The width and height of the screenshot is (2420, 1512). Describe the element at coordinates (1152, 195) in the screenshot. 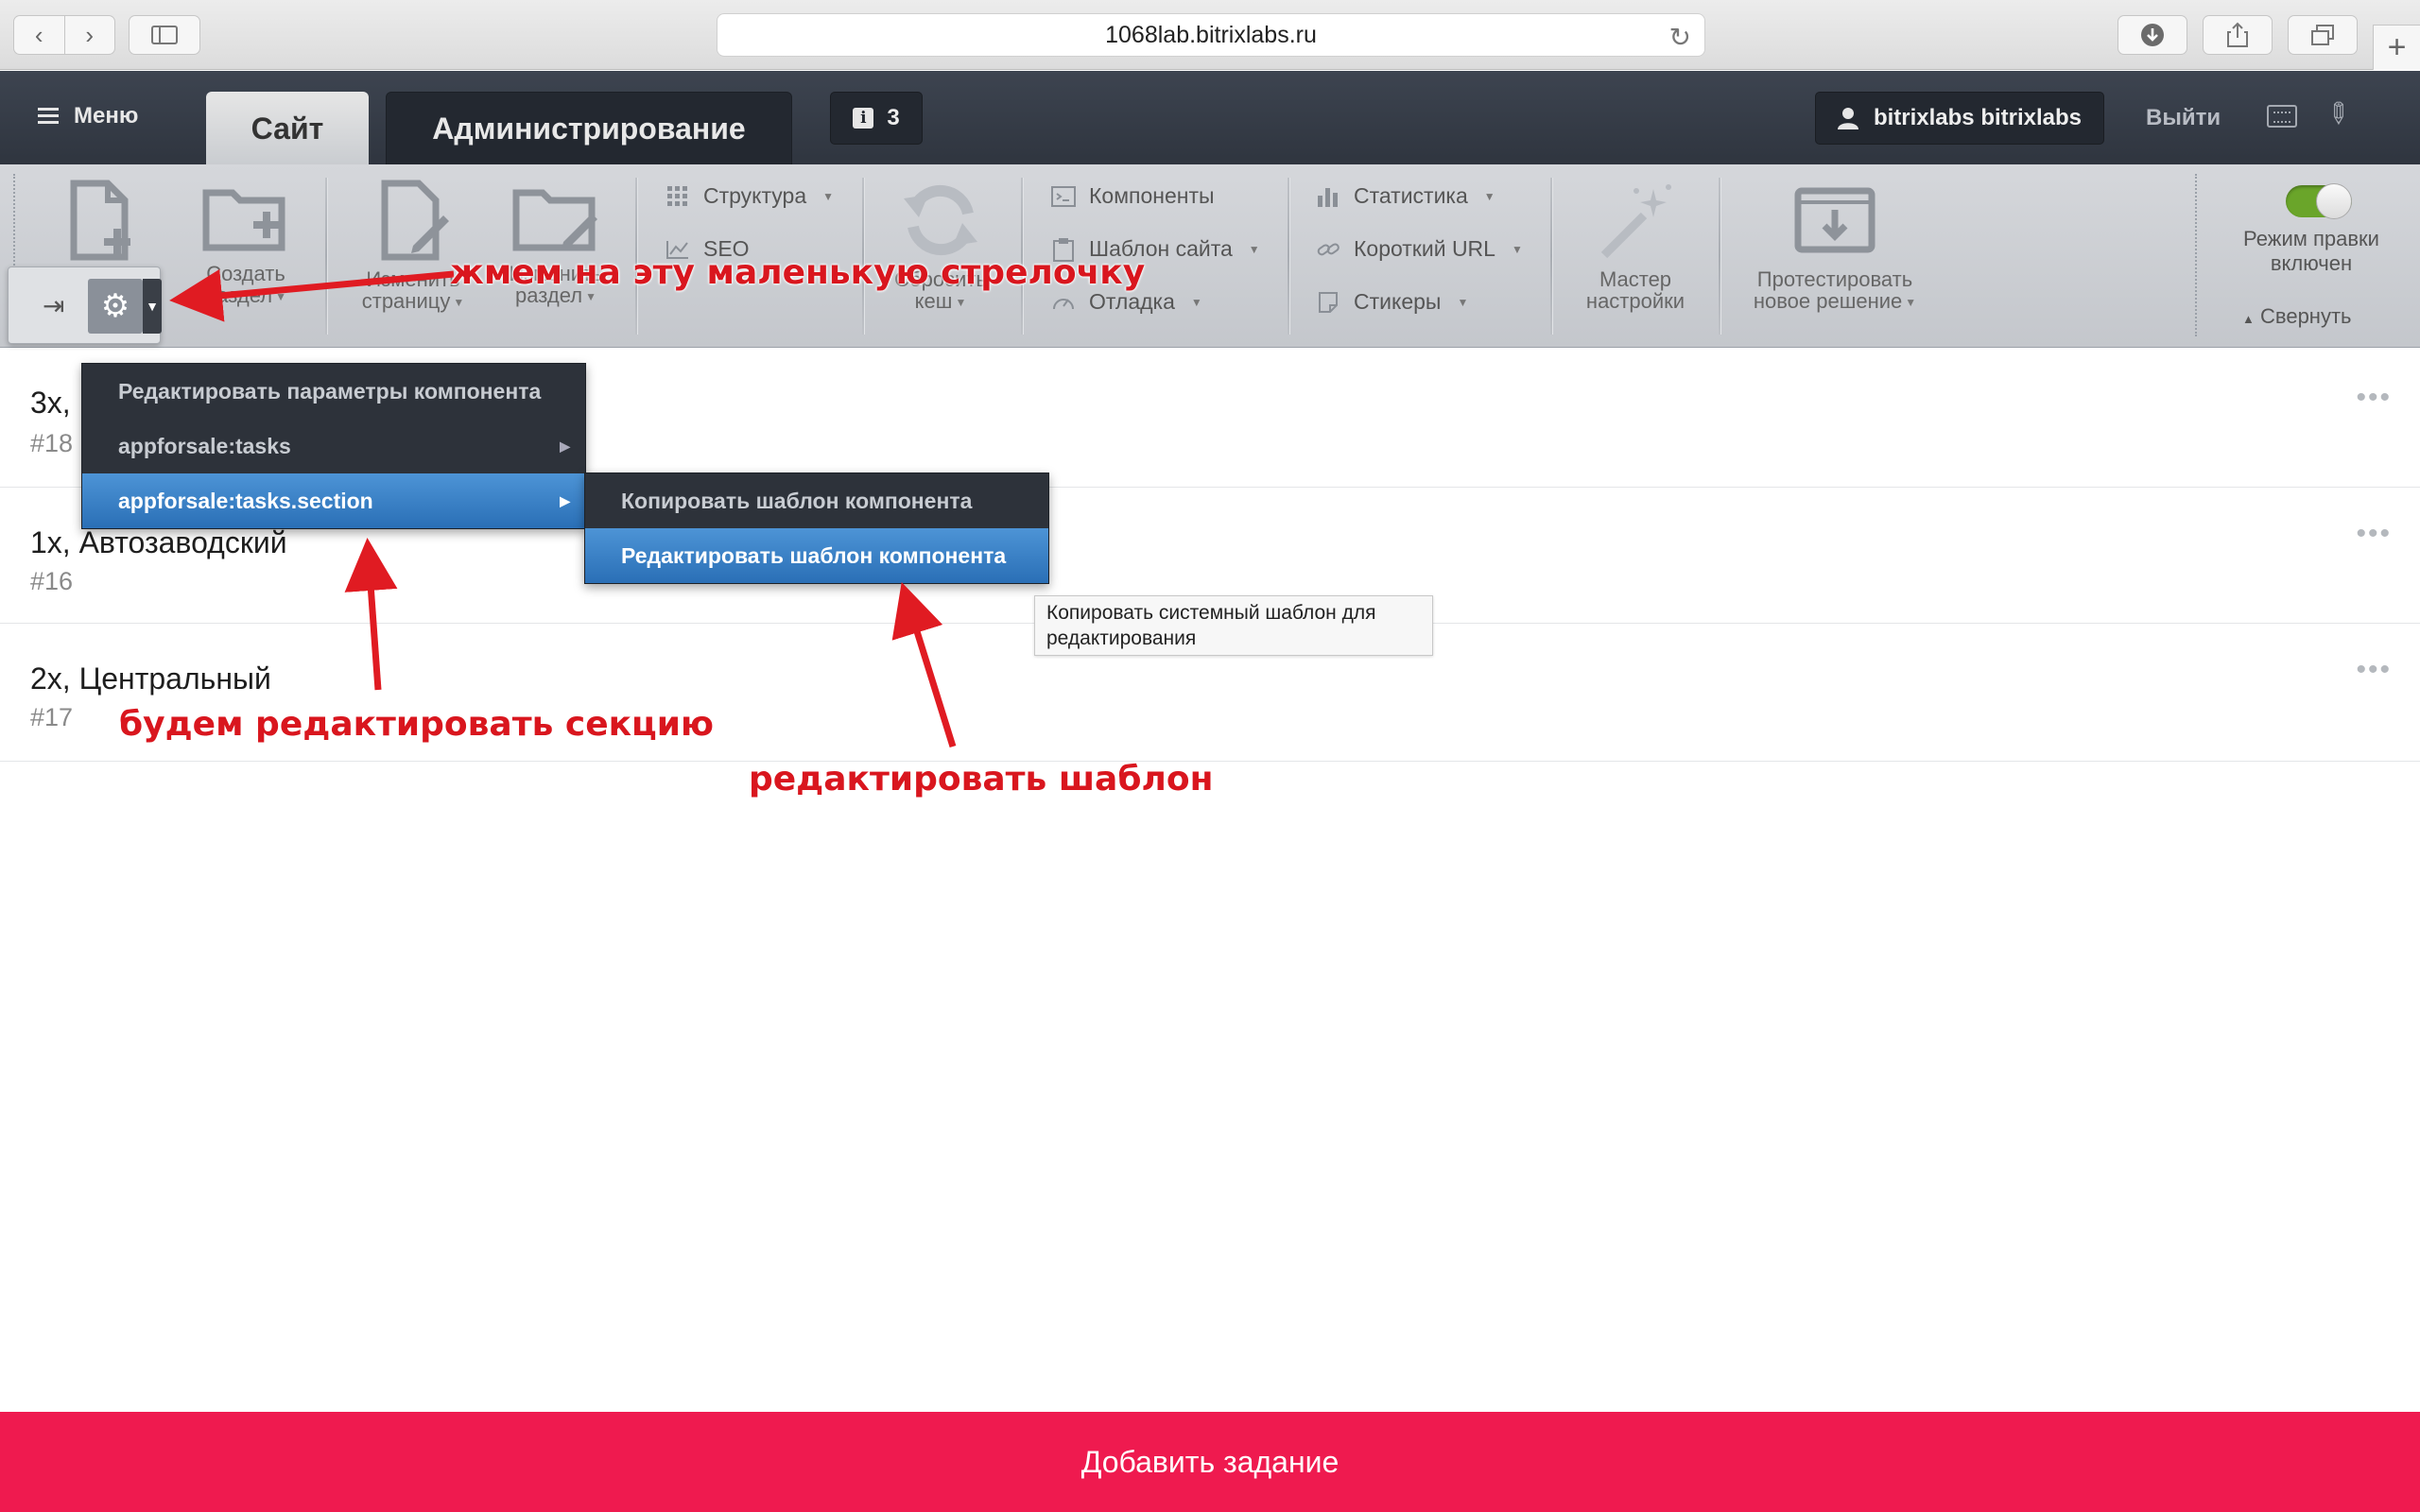

I see `components-label: Компоненты` at that location.